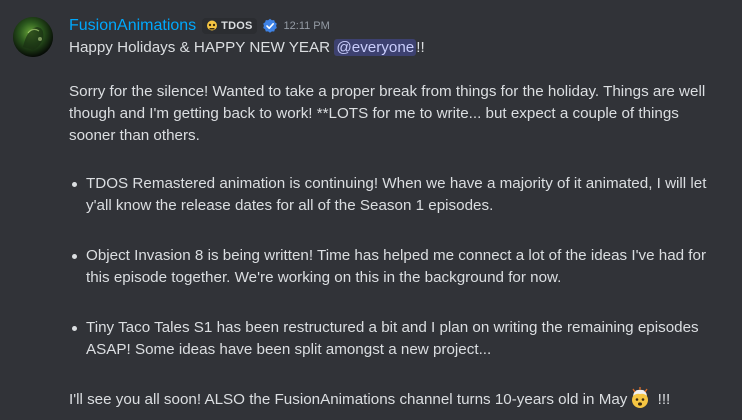  I want to click on greeting-end: !!, so click(420, 47).